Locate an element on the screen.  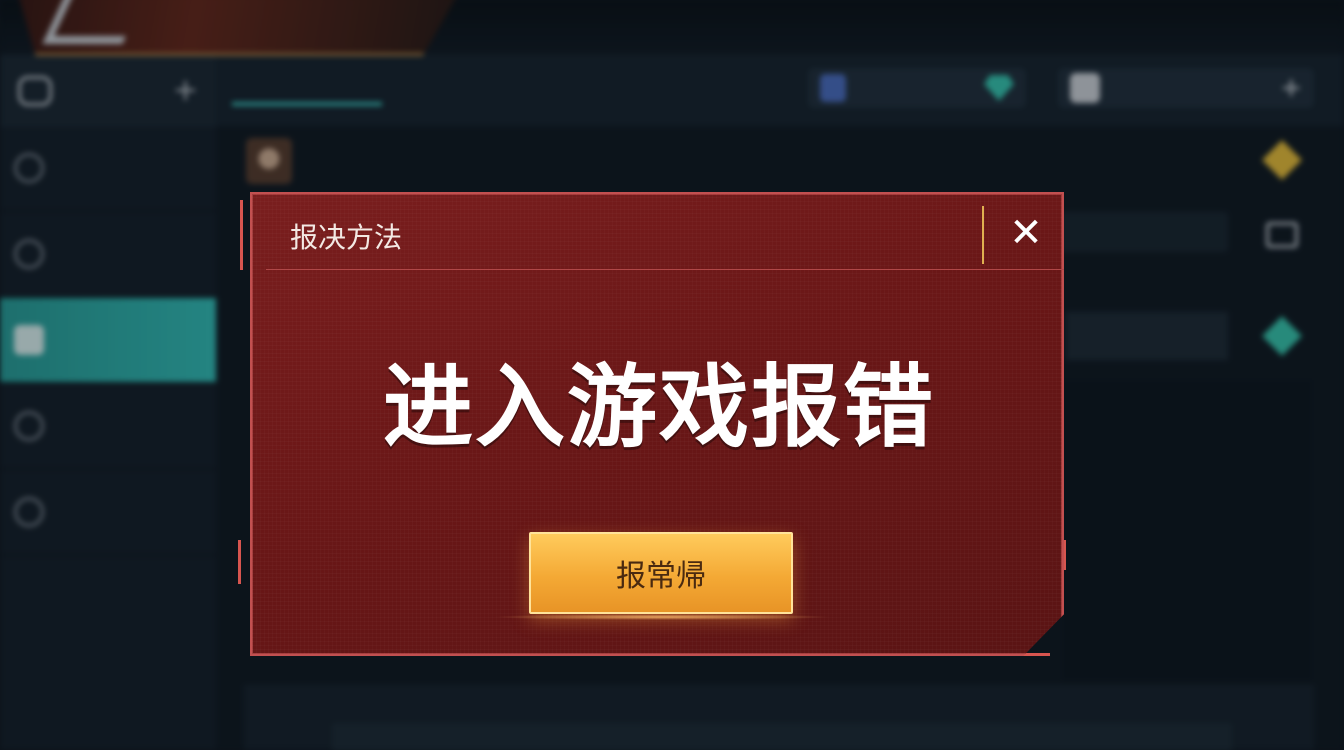
dialog-header-separator is located at coordinates (983, 235).